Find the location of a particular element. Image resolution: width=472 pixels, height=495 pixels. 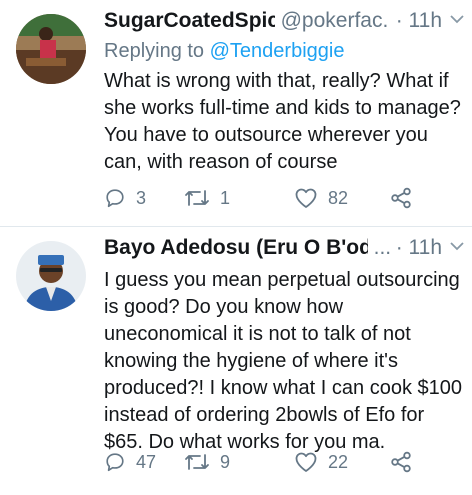

reply-count: 47 is located at coordinates (146, 461).